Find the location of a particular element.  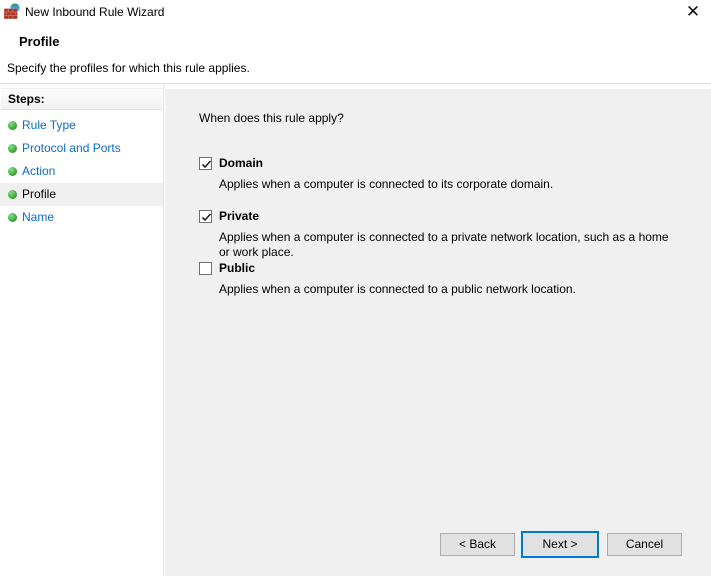

domain-checkbox is located at coordinates (205, 163).